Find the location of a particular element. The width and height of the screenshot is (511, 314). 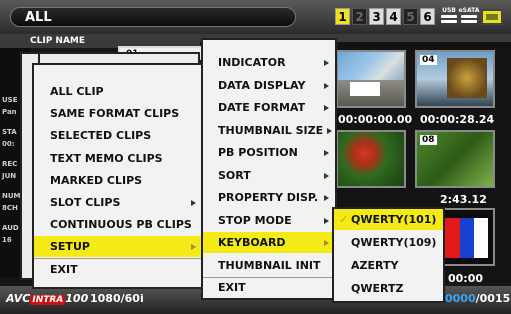

keyboard-menu: ✓ QWERTY(101) QWERTY(109) AZERTY QWERTZ is located at coordinates (388, 255).